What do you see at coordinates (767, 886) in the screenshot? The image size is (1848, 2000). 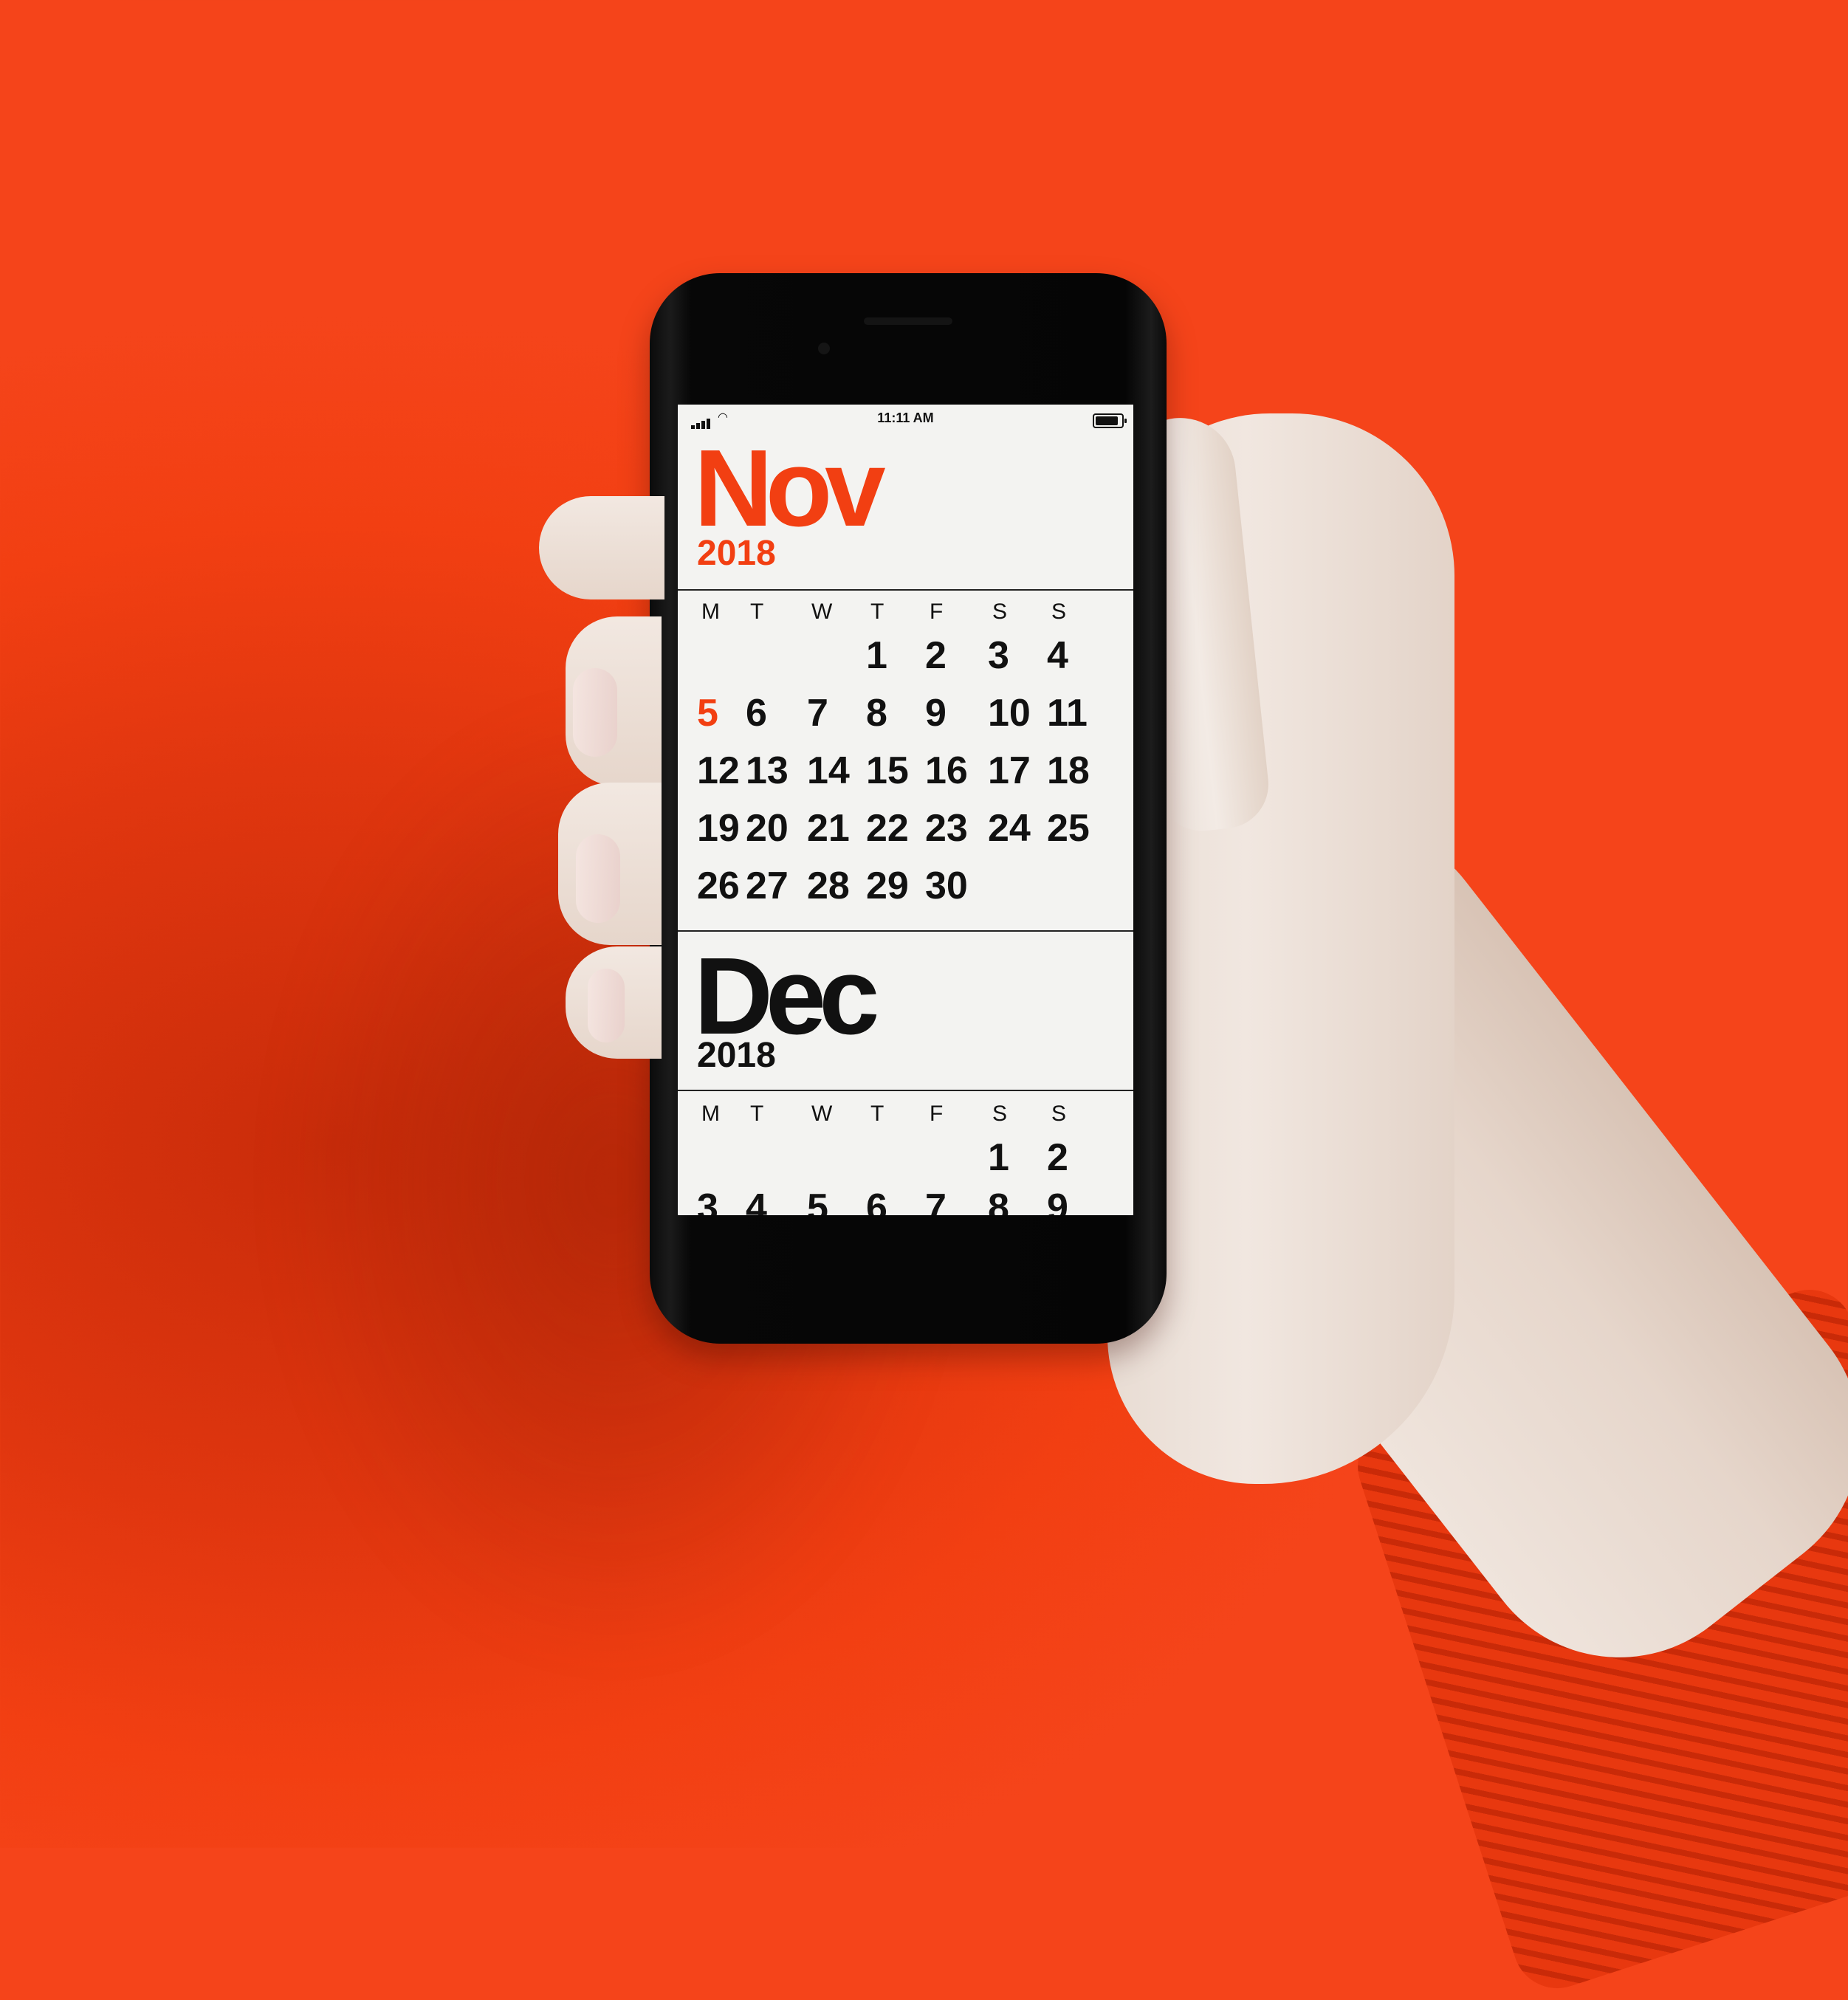 I see `calendar-day: 27` at bounding box center [767, 886].